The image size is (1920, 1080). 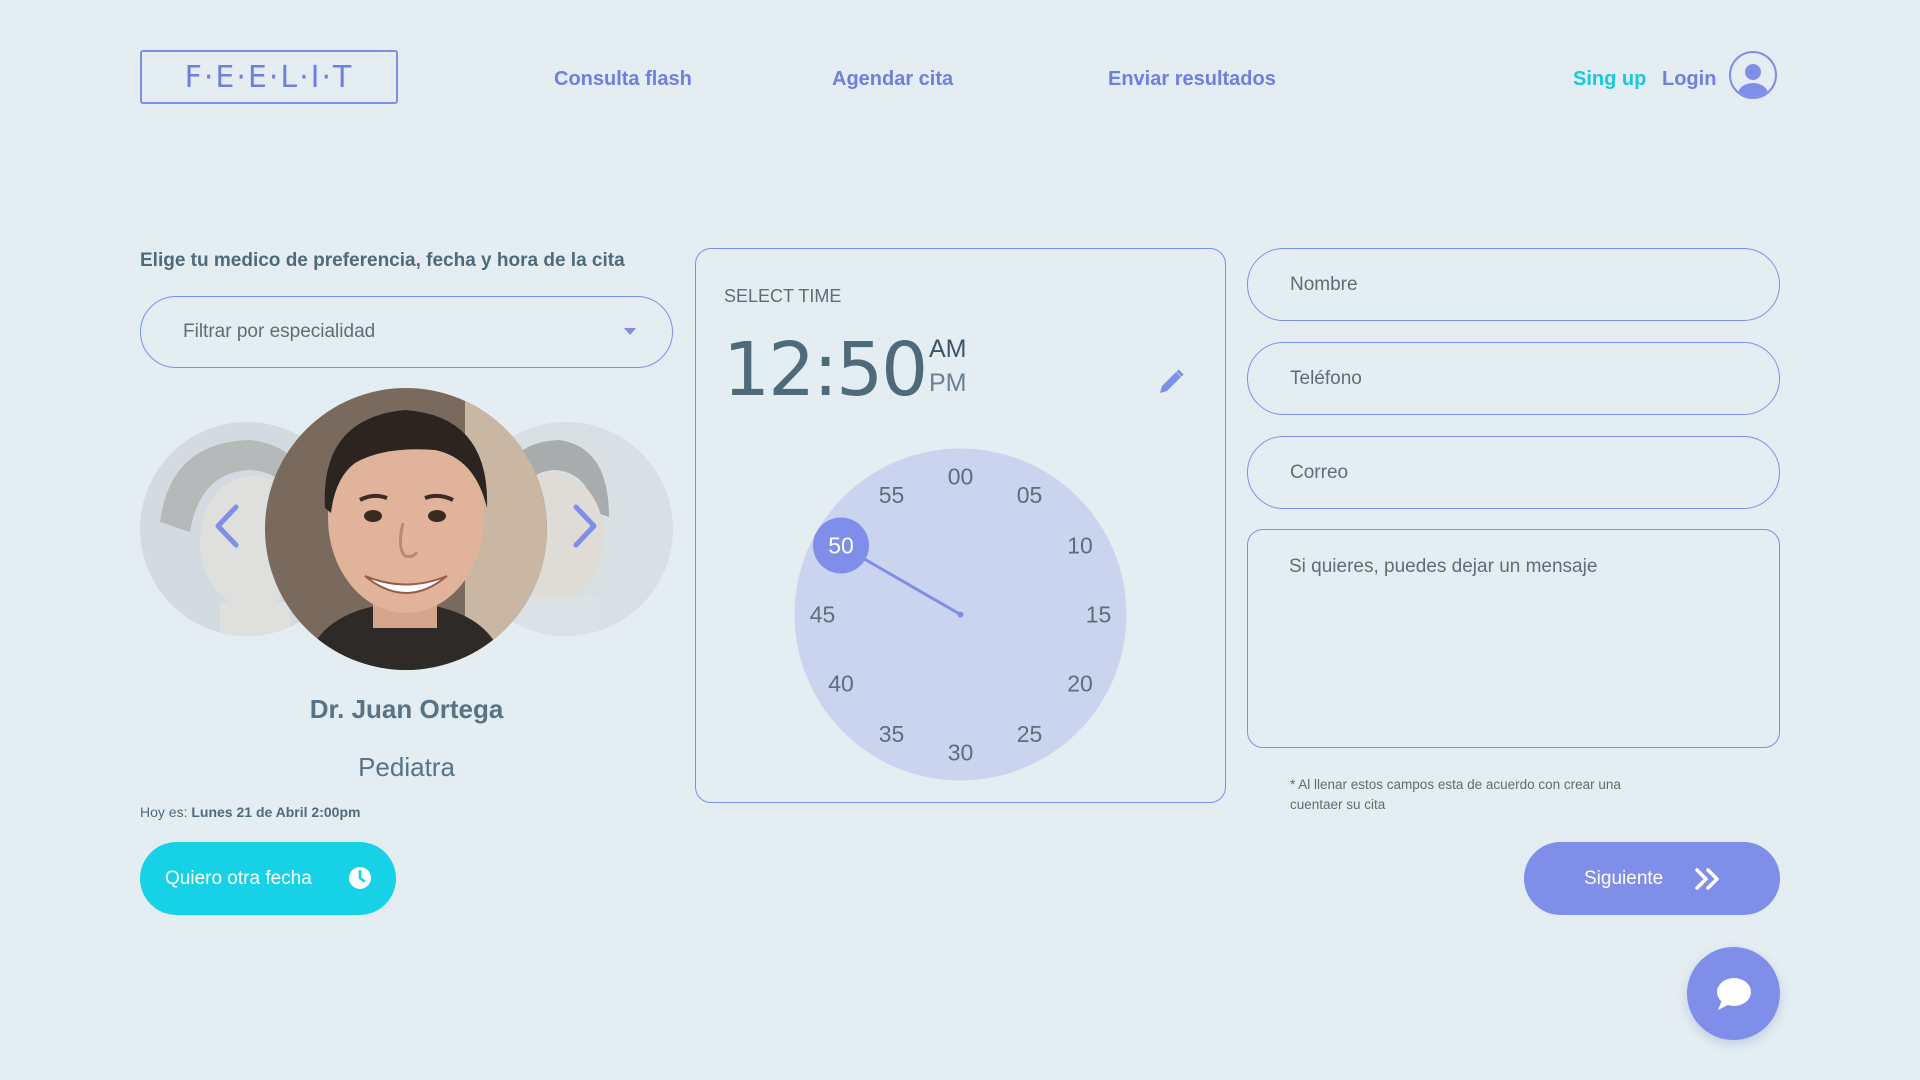 I want to click on specialty-filter-select: Filtrar por especialidad, so click(x=406, y=332).